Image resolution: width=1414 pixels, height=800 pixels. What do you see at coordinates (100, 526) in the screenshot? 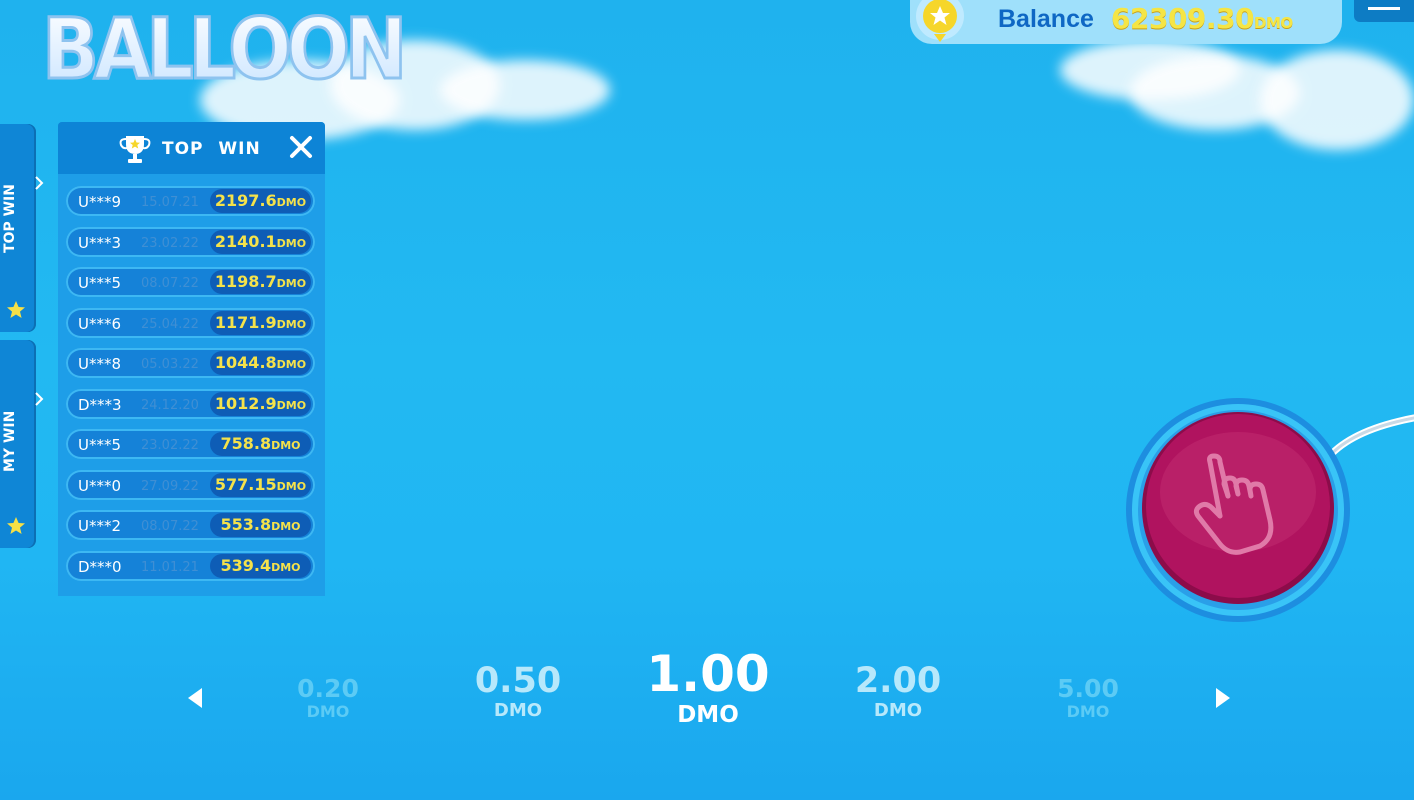
I see `row-user: U***2` at bounding box center [100, 526].